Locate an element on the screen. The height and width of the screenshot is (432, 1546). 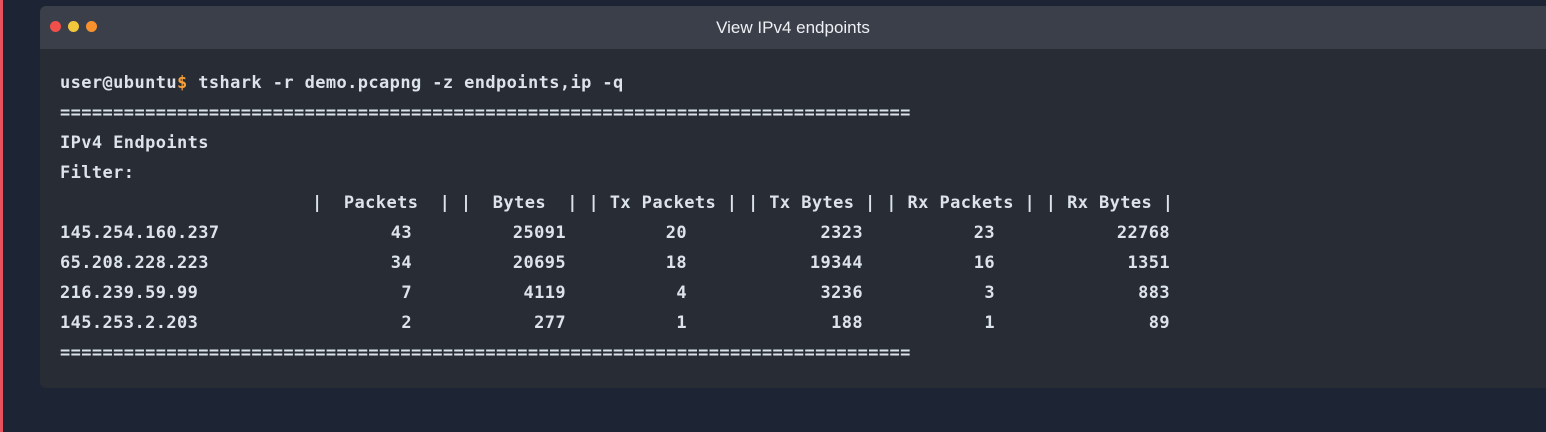
tx-bytes-value: 3236 is located at coordinates (841, 293).